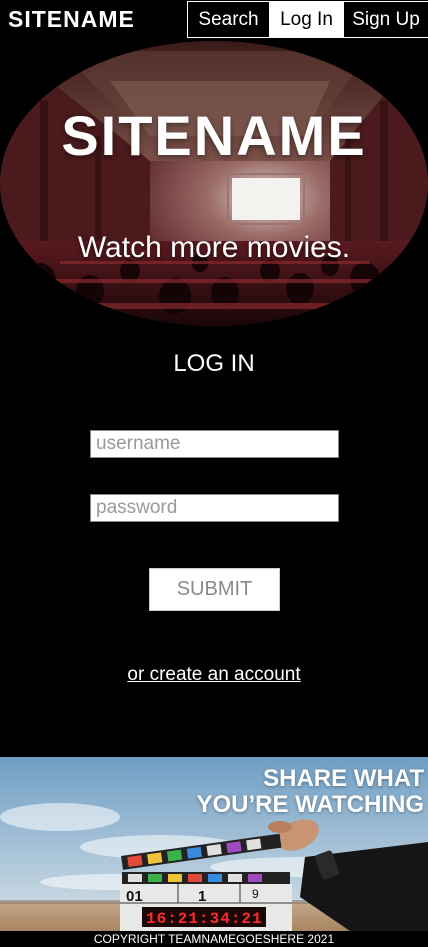 The width and height of the screenshot is (428, 947). I want to click on top-nav: Search Log In Sign Up, so click(307, 19).